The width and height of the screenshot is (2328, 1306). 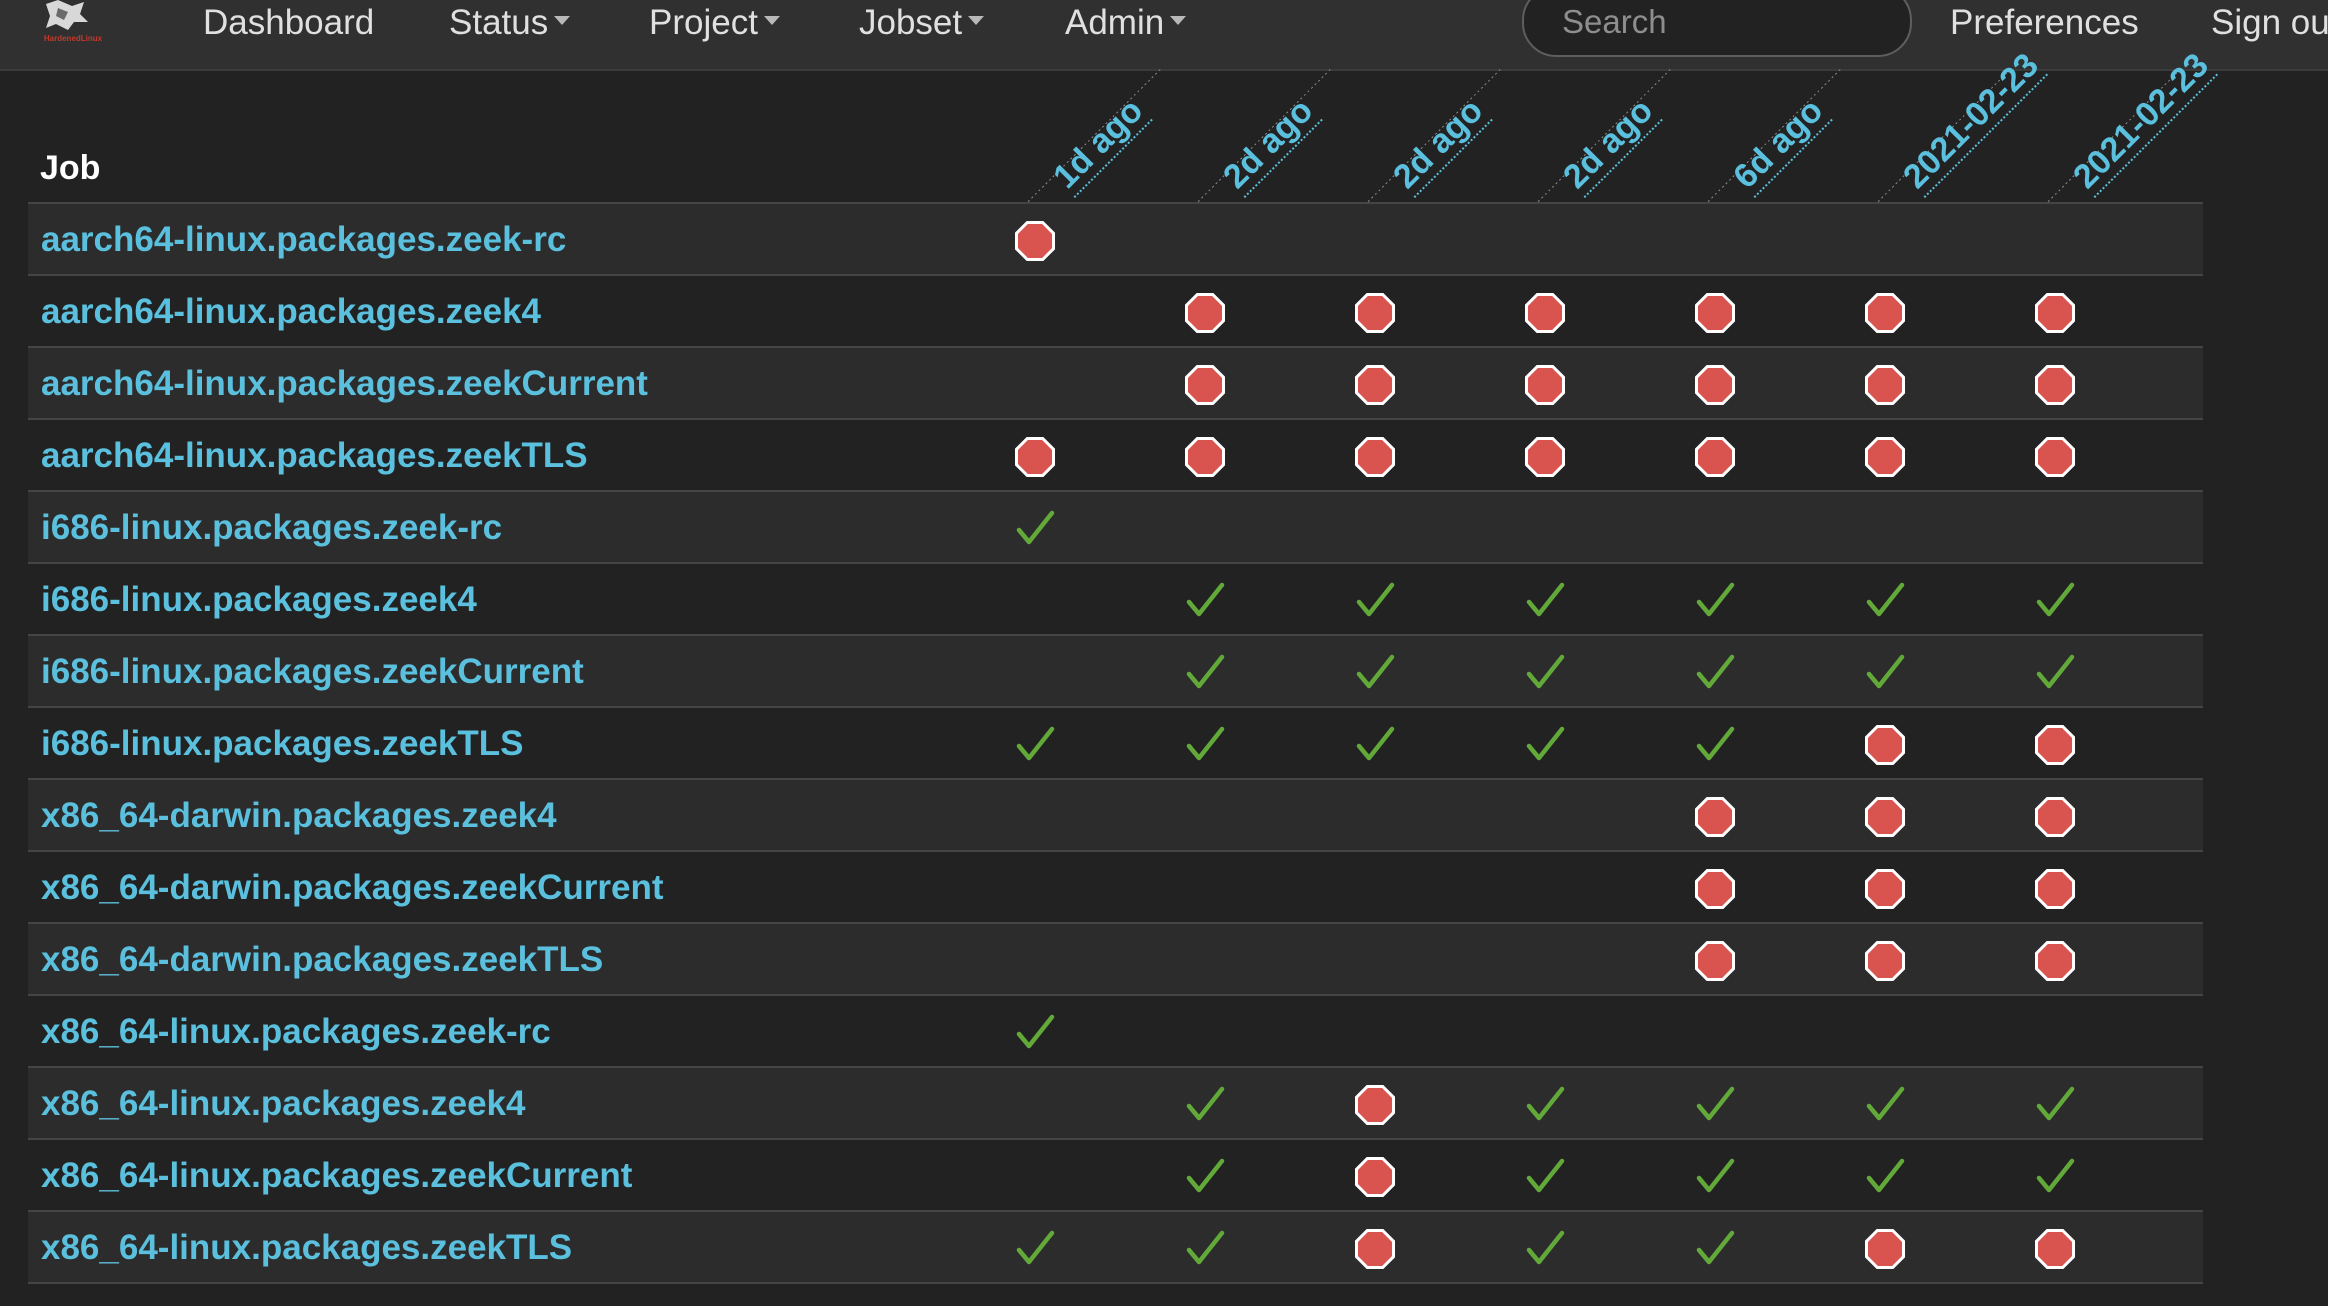 What do you see at coordinates (288, 23) in the screenshot?
I see `nav-dashboard: Dashboard` at bounding box center [288, 23].